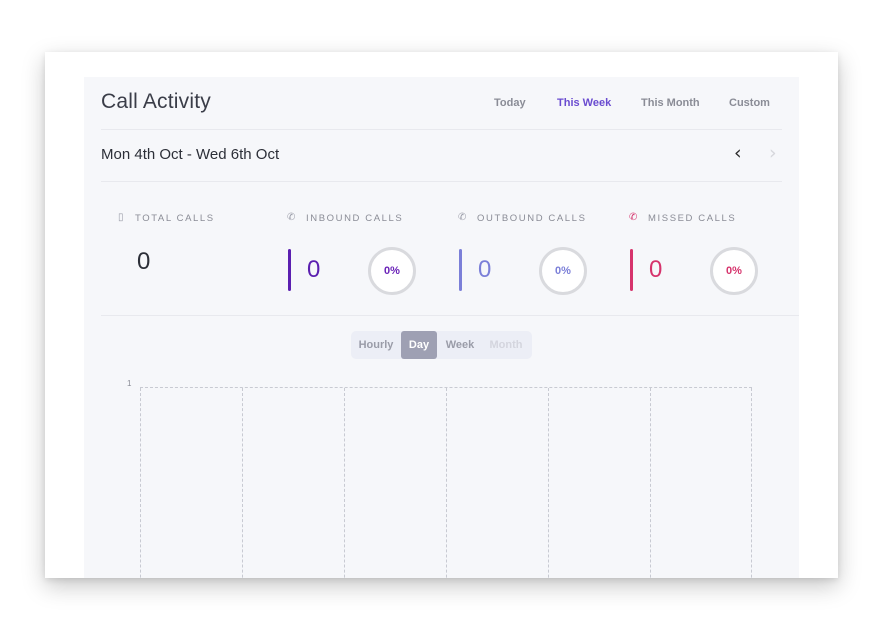 The height and width of the screenshot is (630, 882). I want to click on chevron-right-icon: ›, so click(773, 153).